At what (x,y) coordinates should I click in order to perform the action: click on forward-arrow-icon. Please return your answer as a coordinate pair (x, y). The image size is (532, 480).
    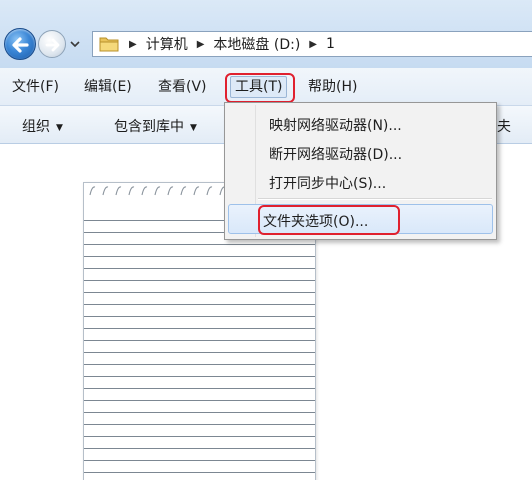
    Looking at the image, I should click on (52, 45).